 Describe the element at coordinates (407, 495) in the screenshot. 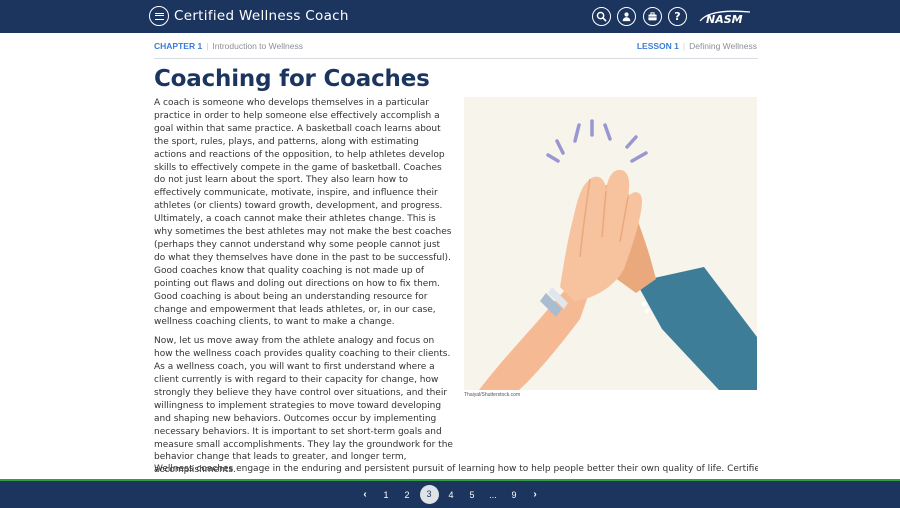

I see `page-link-2: 2` at that location.